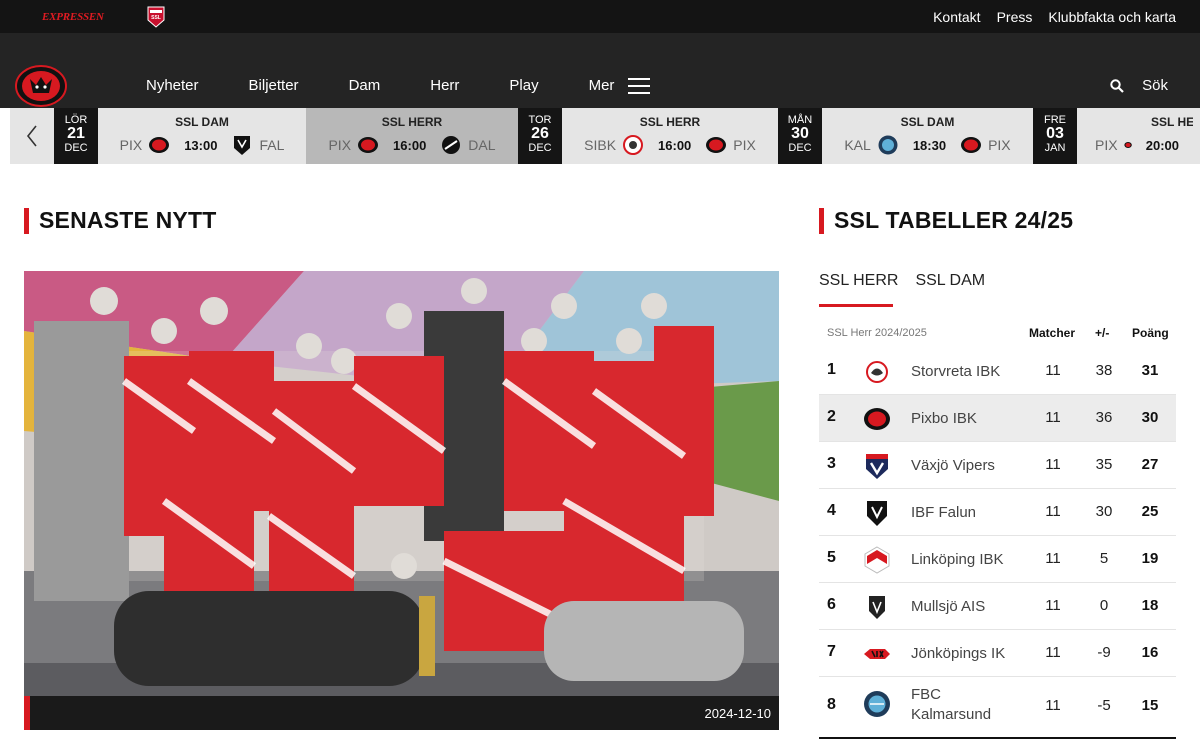  What do you see at coordinates (1150, 370) in the screenshot?
I see `row-points: 31` at bounding box center [1150, 370].